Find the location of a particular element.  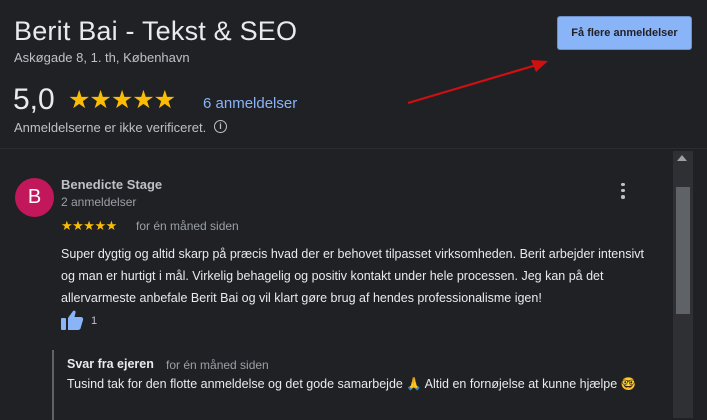

business-address: Askøgade 8, 1. th, København is located at coordinates (102, 57).